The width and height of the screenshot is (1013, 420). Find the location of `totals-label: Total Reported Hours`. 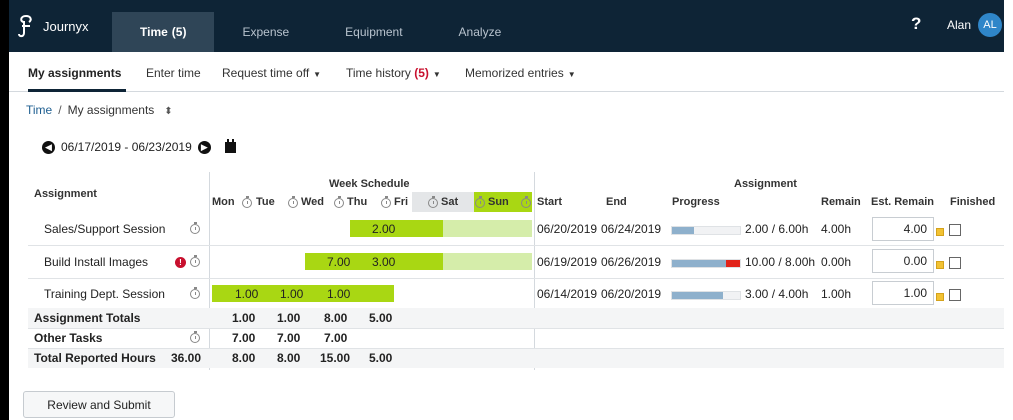

totals-label: Total Reported Hours is located at coordinates (95, 358).